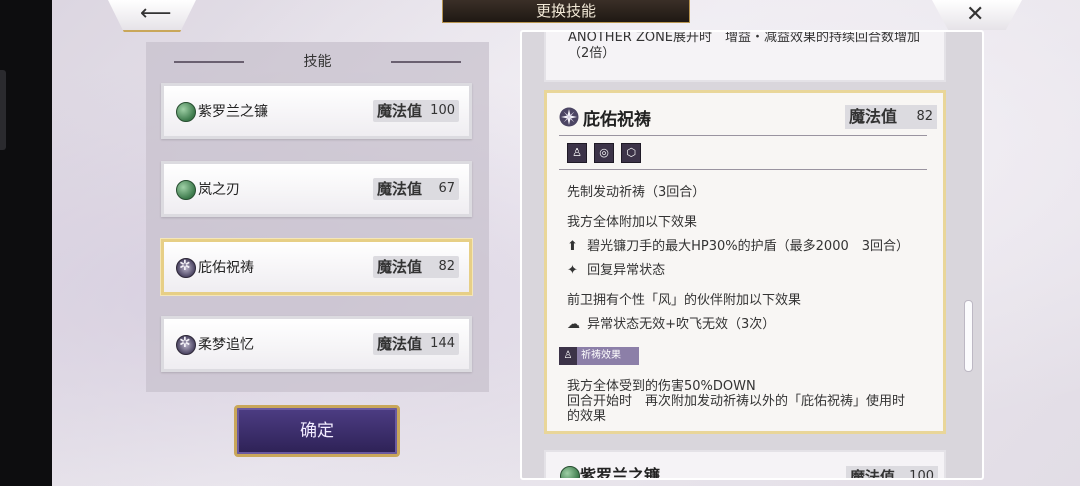 The height and width of the screenshot is (486, 1080). What do you see at coordinates (226, 268) in the screenshot?
I see `skill-name: 庇佑祝祷` at bounding box center [226, 268].